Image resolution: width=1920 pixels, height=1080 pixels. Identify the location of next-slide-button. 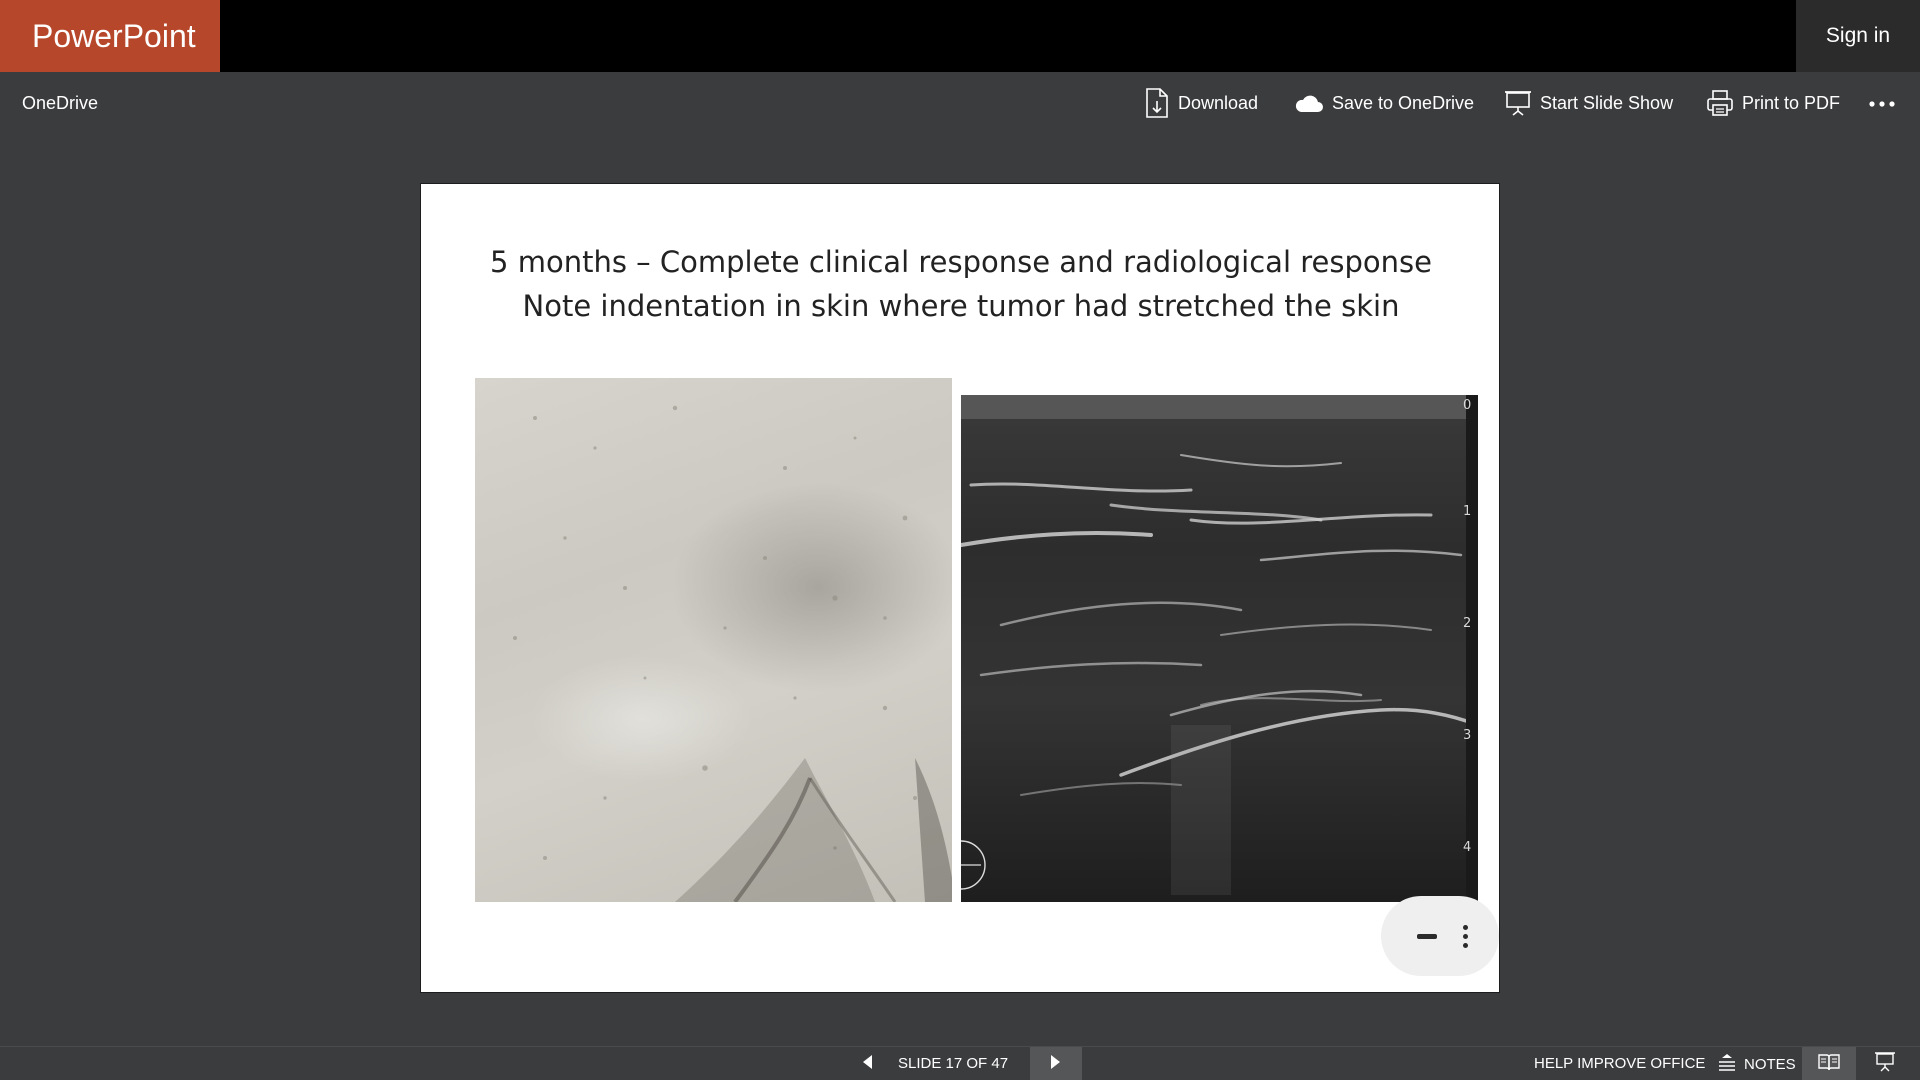
(1056, 1063).